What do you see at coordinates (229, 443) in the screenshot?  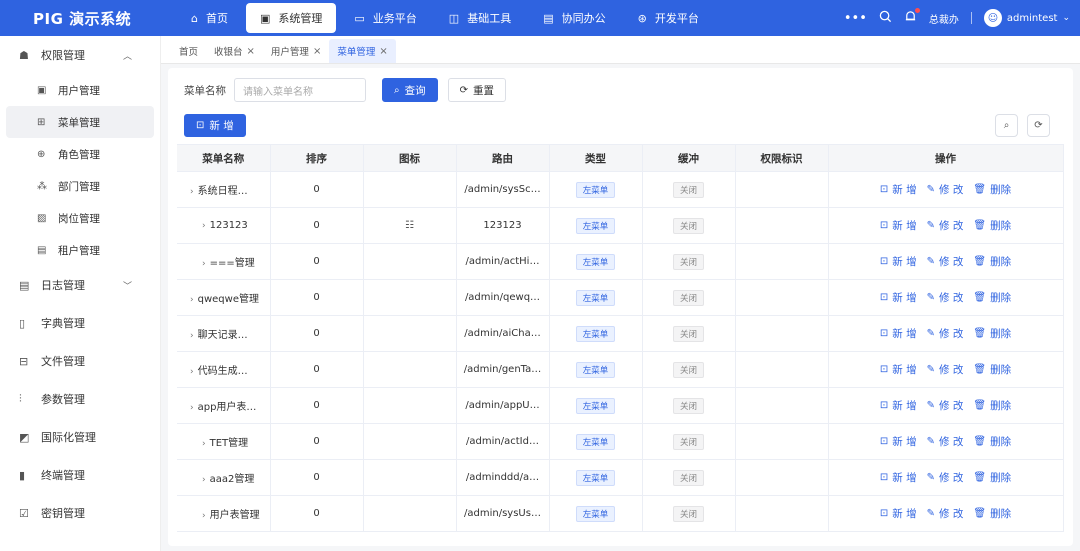 I see `menu-name: TET管理` at bounding box center [229, 443].